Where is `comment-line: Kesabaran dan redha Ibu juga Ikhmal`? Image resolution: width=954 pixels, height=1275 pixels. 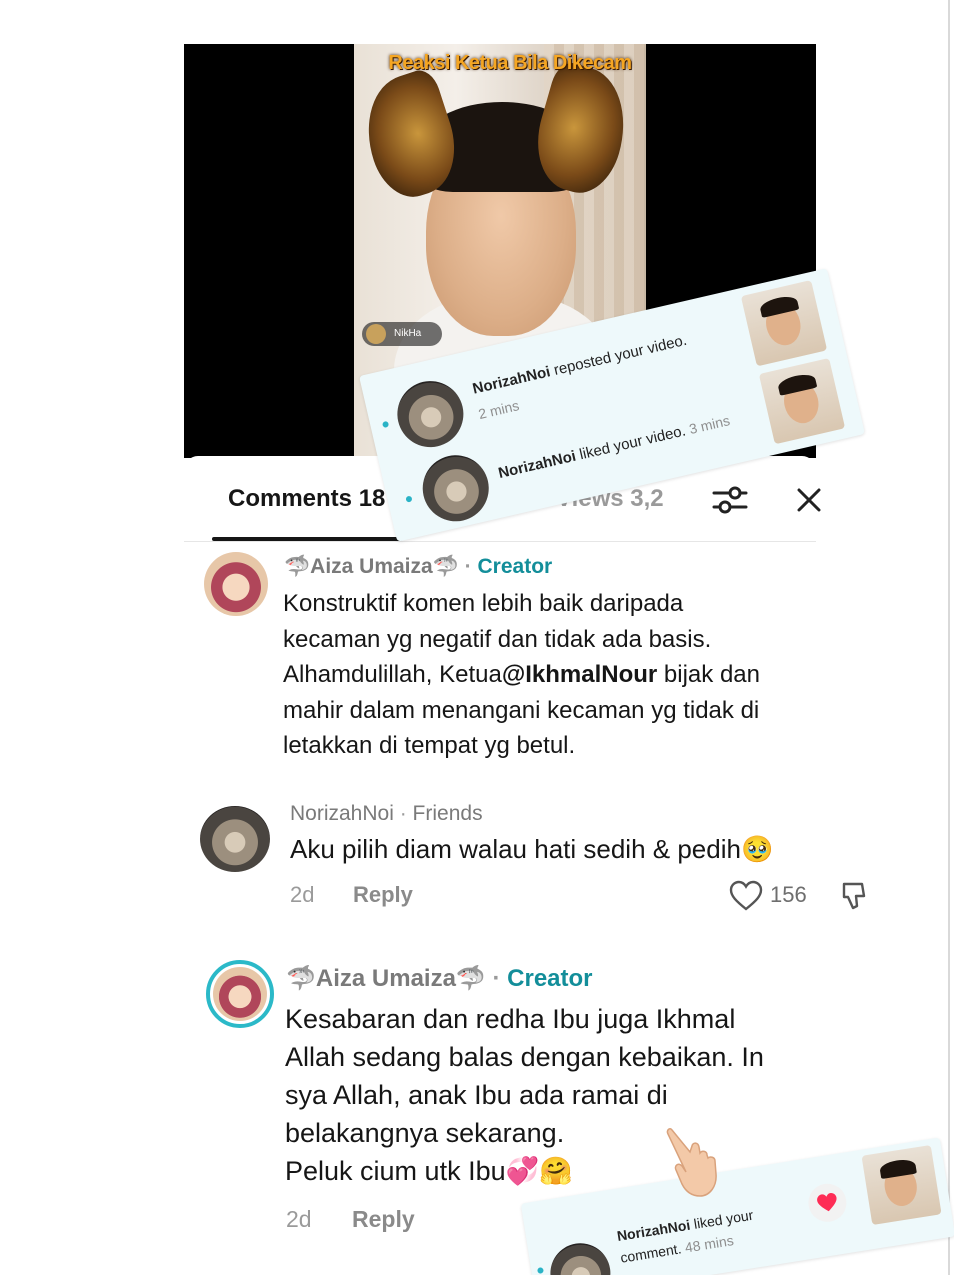
comment-line: Kesabaran dan redha Ibu juga Ikhmal is located at coordinates (510, 1019).